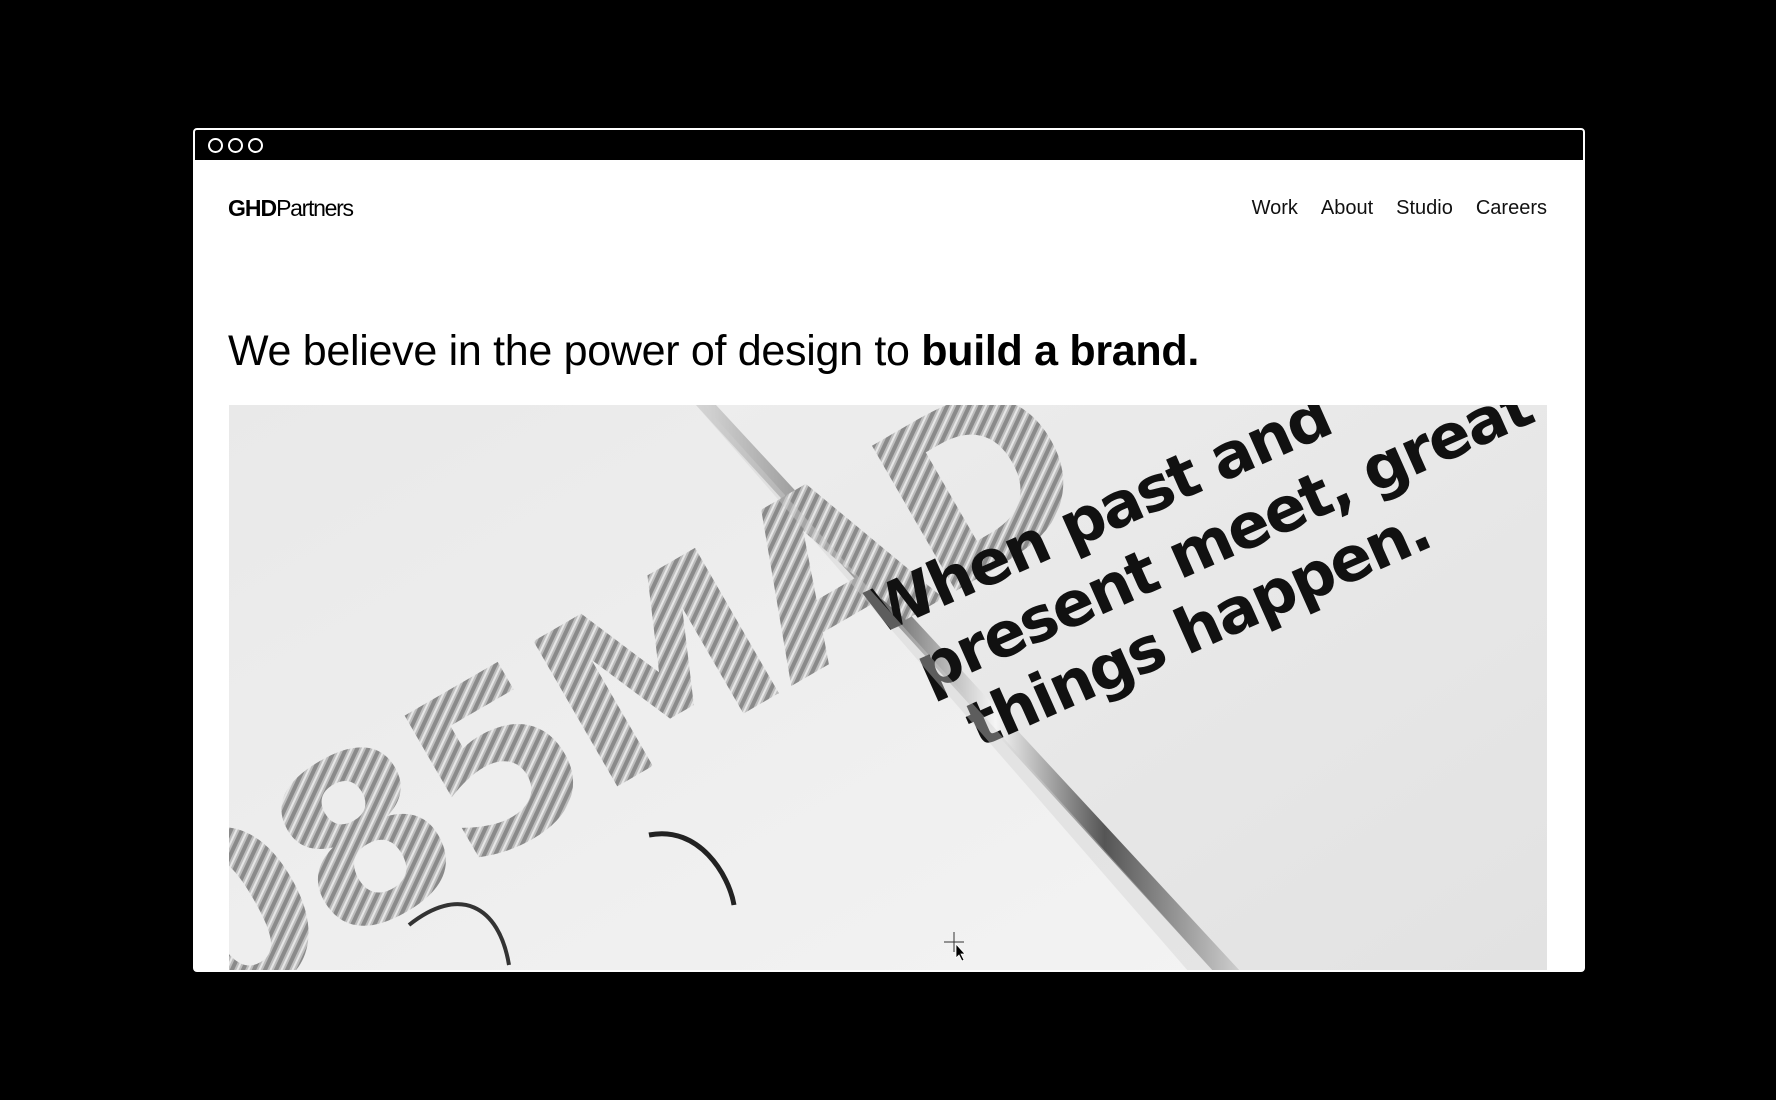 The image size is (1776, 1100). I want to click on nav-link-work: Work, so click(1275, 208).